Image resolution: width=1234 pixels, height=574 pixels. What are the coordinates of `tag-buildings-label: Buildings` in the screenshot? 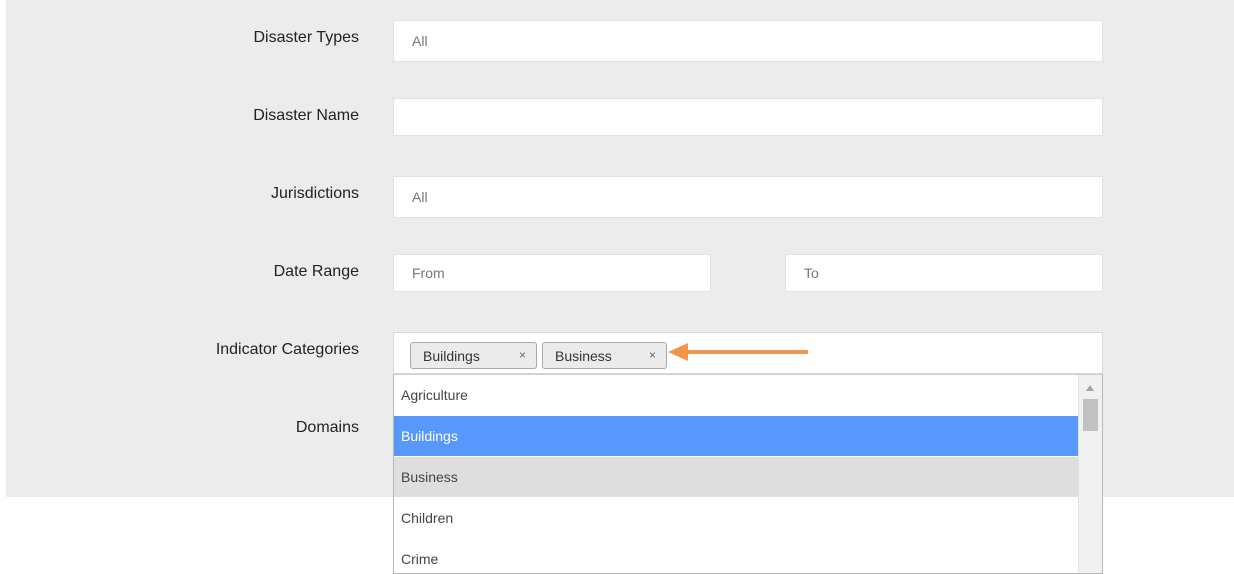 It's located at (451, 355).